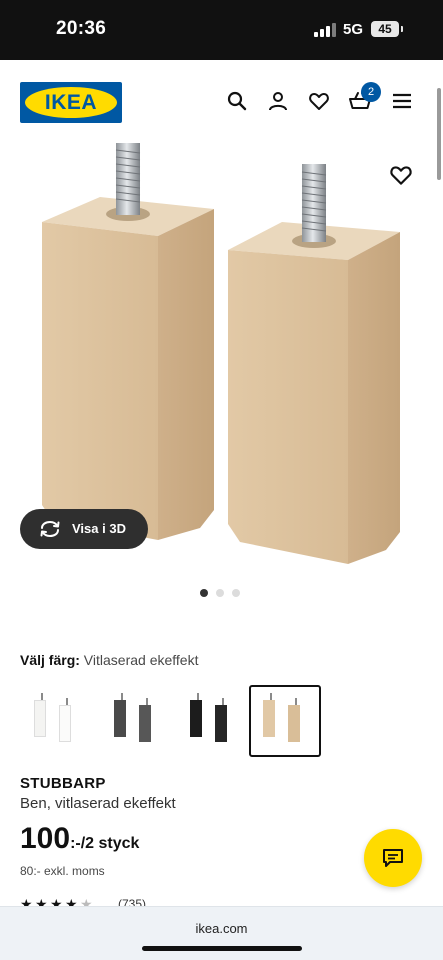 The width and height of the screenshot is (443, 960). Describe the element at coordinates (63, 783) in the screenshot. I see `product-name: STUBBARP` at that location.